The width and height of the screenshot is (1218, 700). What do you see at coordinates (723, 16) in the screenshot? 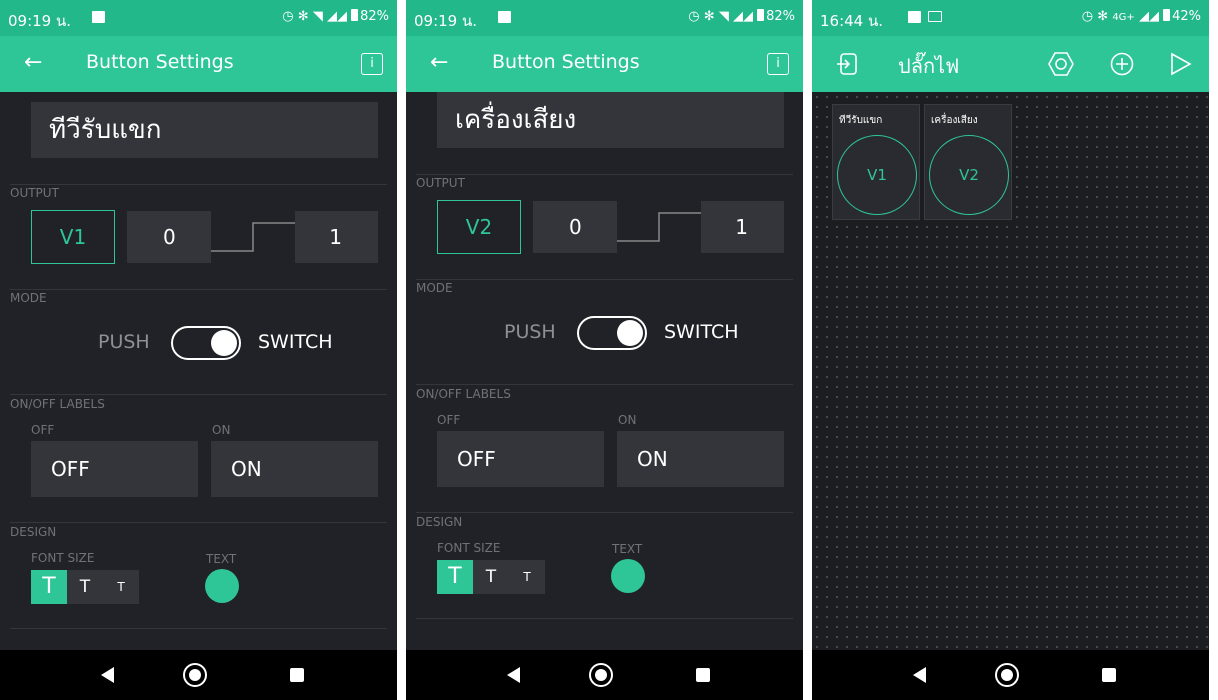
I see `wifi-icon: ◥` at bounding box center [723, 16].